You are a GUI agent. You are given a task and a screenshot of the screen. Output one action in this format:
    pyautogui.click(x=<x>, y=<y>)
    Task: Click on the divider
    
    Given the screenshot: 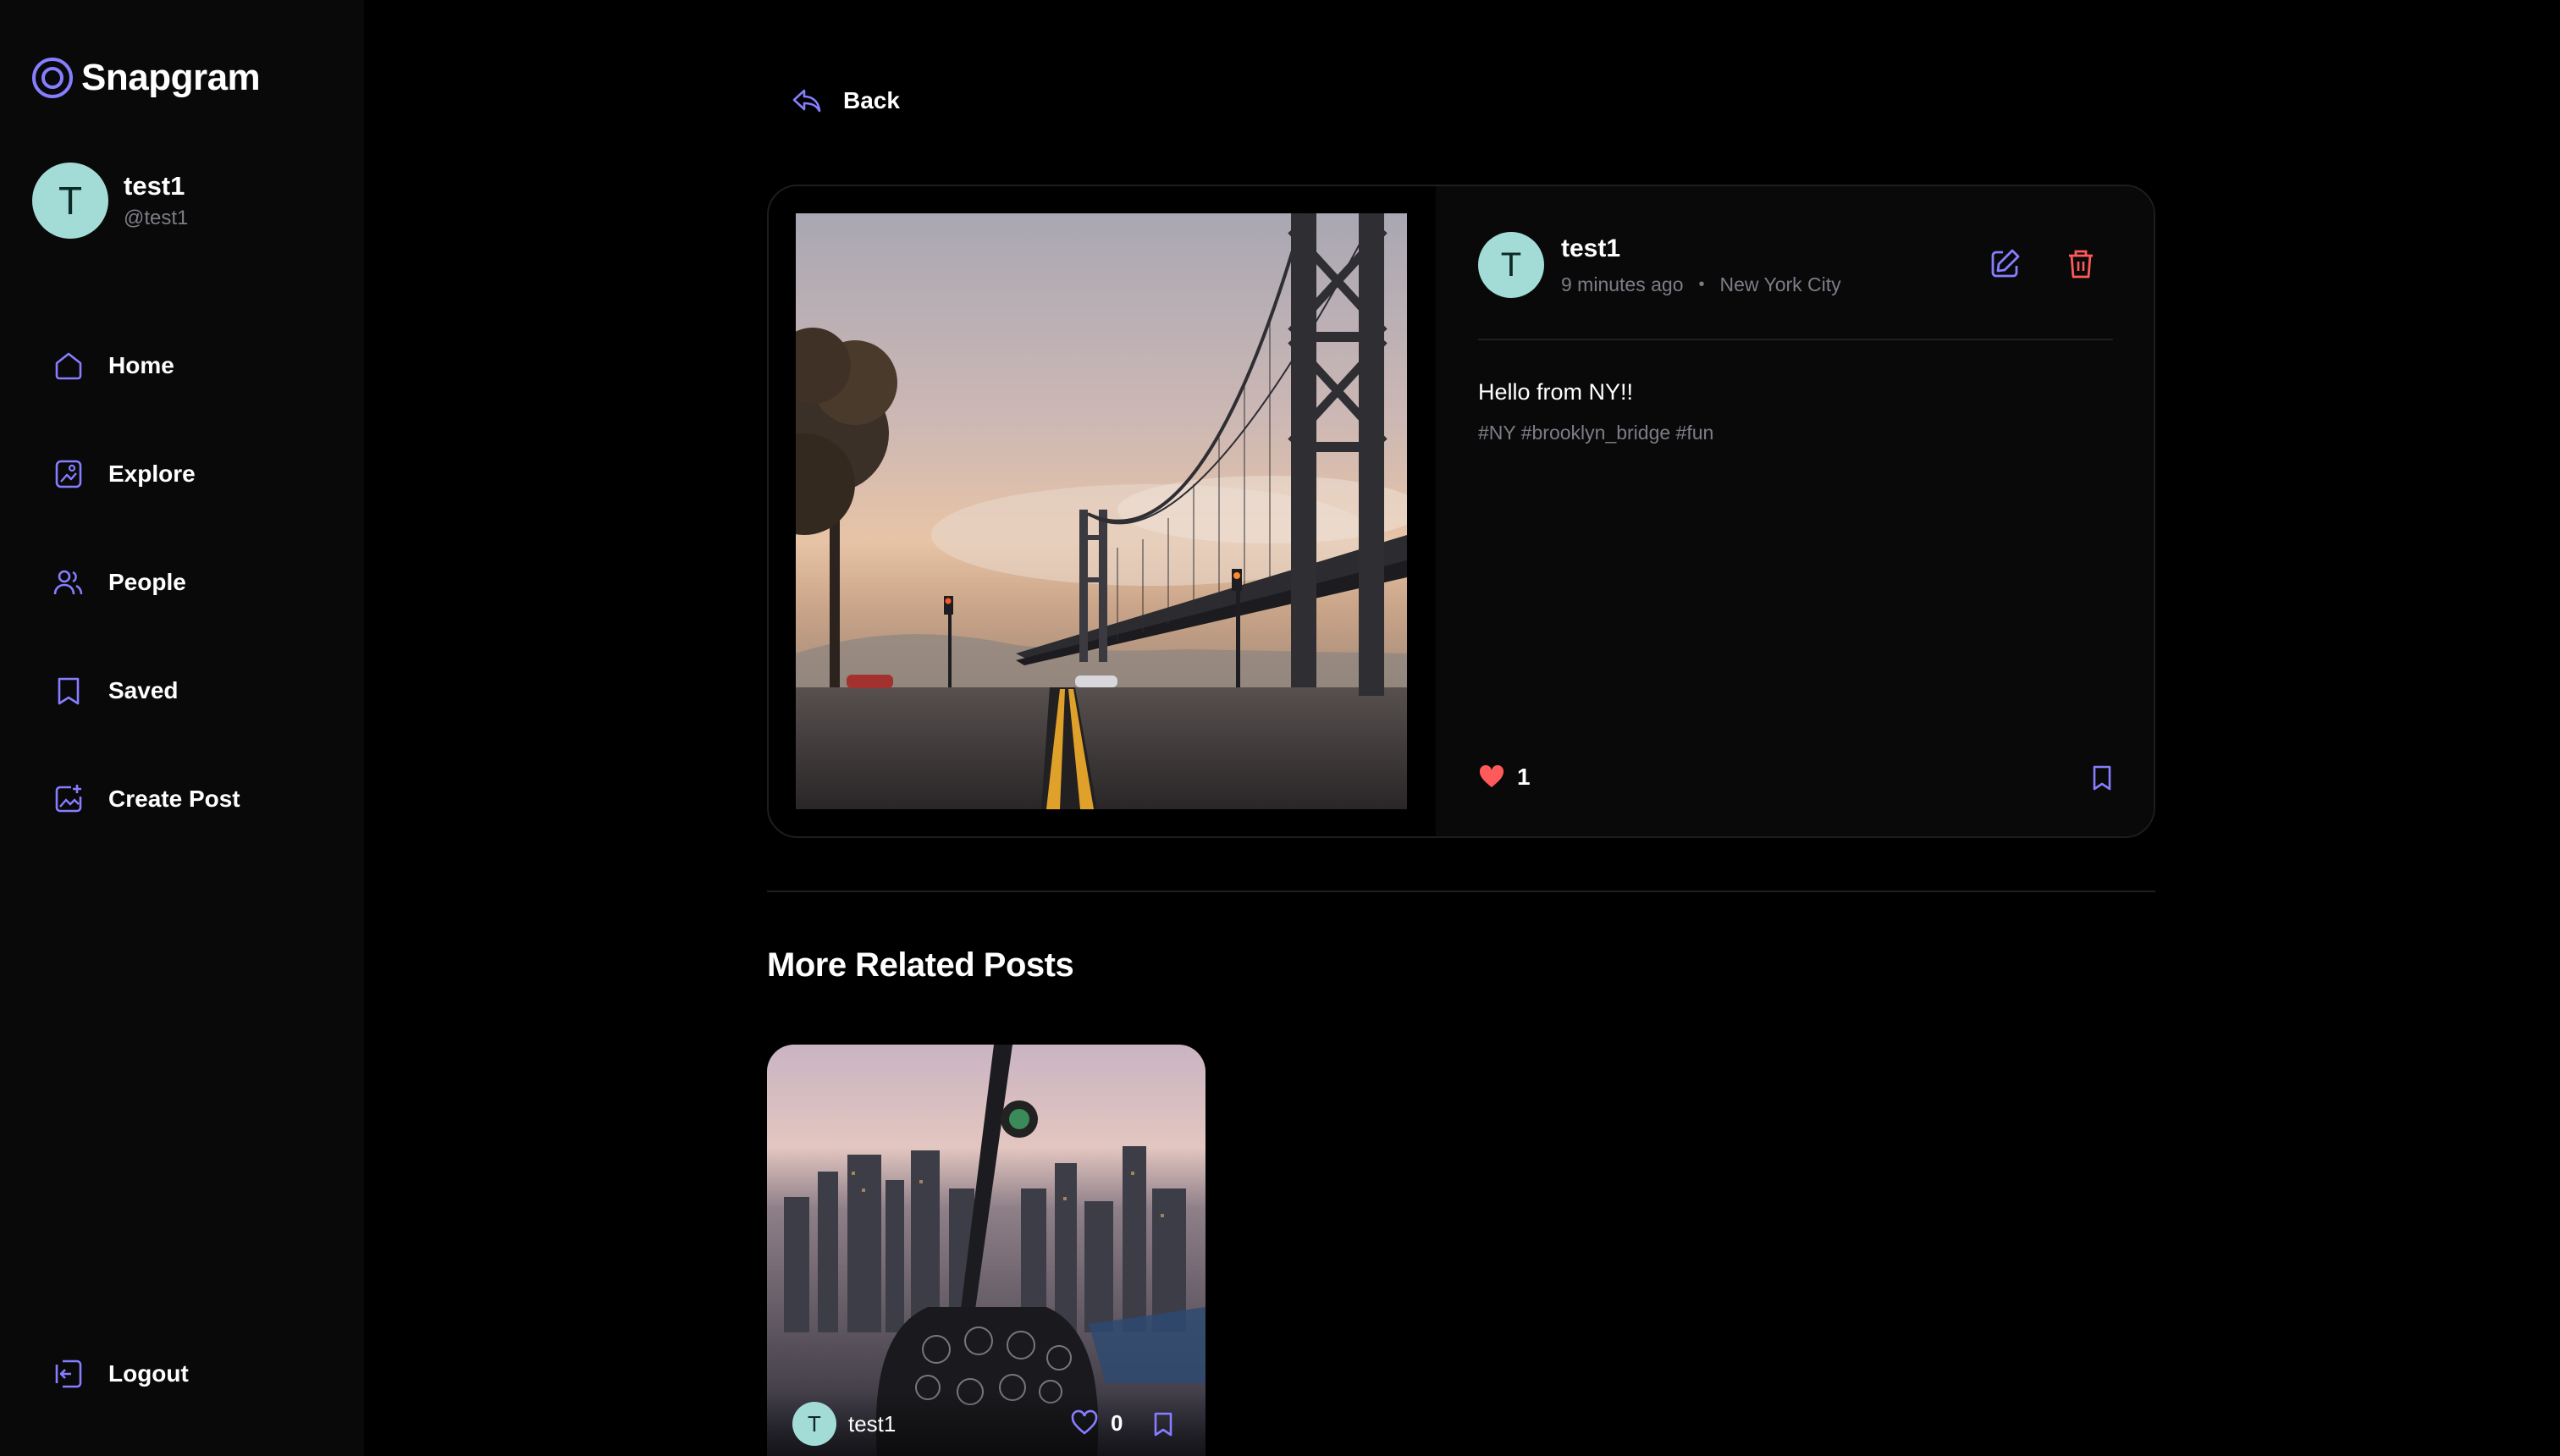 What is the action you would take?
    pyautogui.click(x=1795, y=339)
    